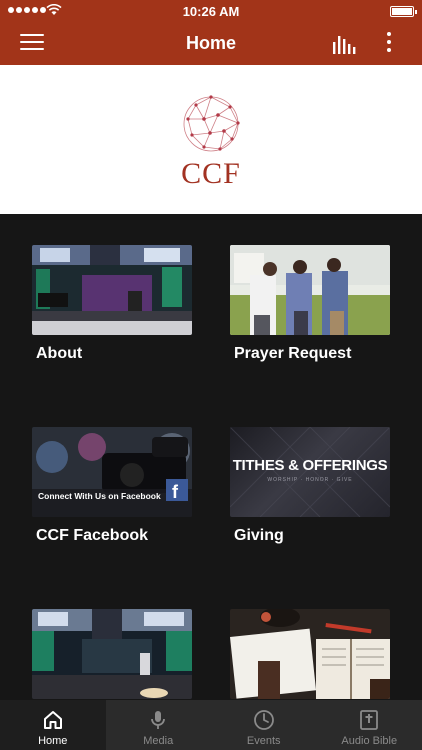 The image size is (422, 750). Describe the element at coordinates (310, 465) in the screenshot. I see `giving-overlay-title: TITHES & OFFERINGS` at that location.